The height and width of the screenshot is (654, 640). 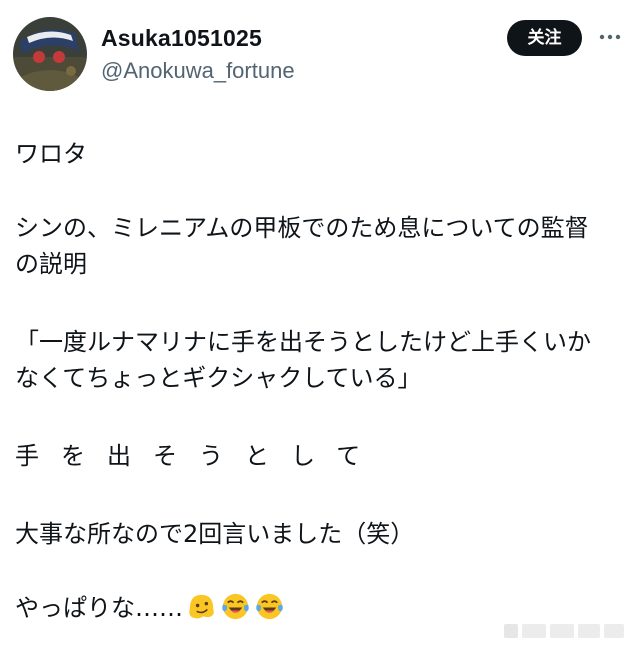 I want to click on avatar-image, so click(x=50, y=54).